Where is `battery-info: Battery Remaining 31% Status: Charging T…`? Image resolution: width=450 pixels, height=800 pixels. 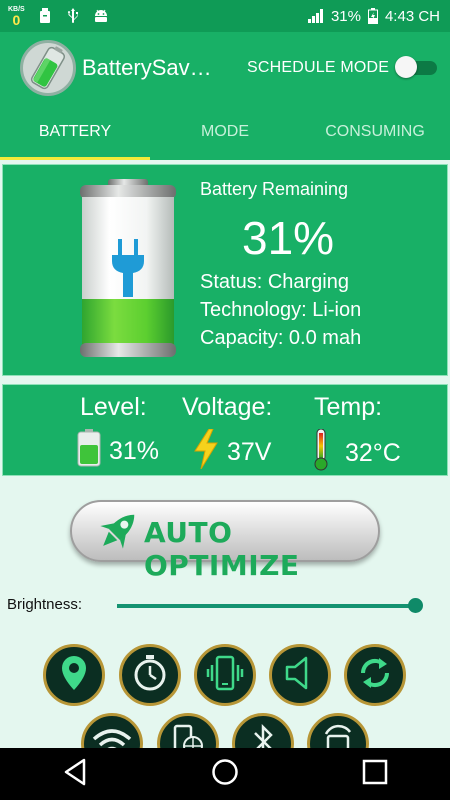 battery-info: Battery Remaining 31% Status: Charging T… is located at coordinates (280, 264).